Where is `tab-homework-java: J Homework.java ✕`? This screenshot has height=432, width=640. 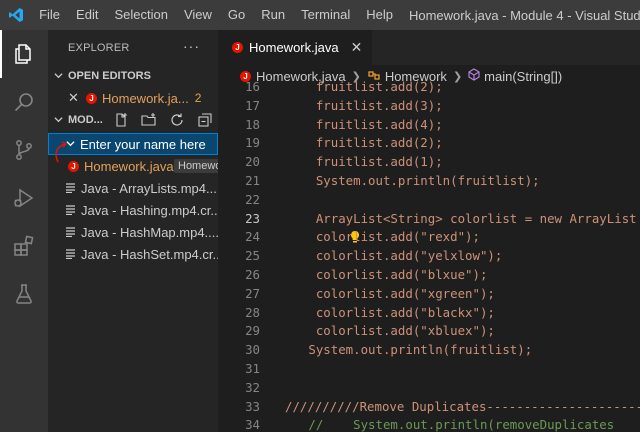
tab-homework-java: J Homework.java ✕ is located at coordinates (295, 47).